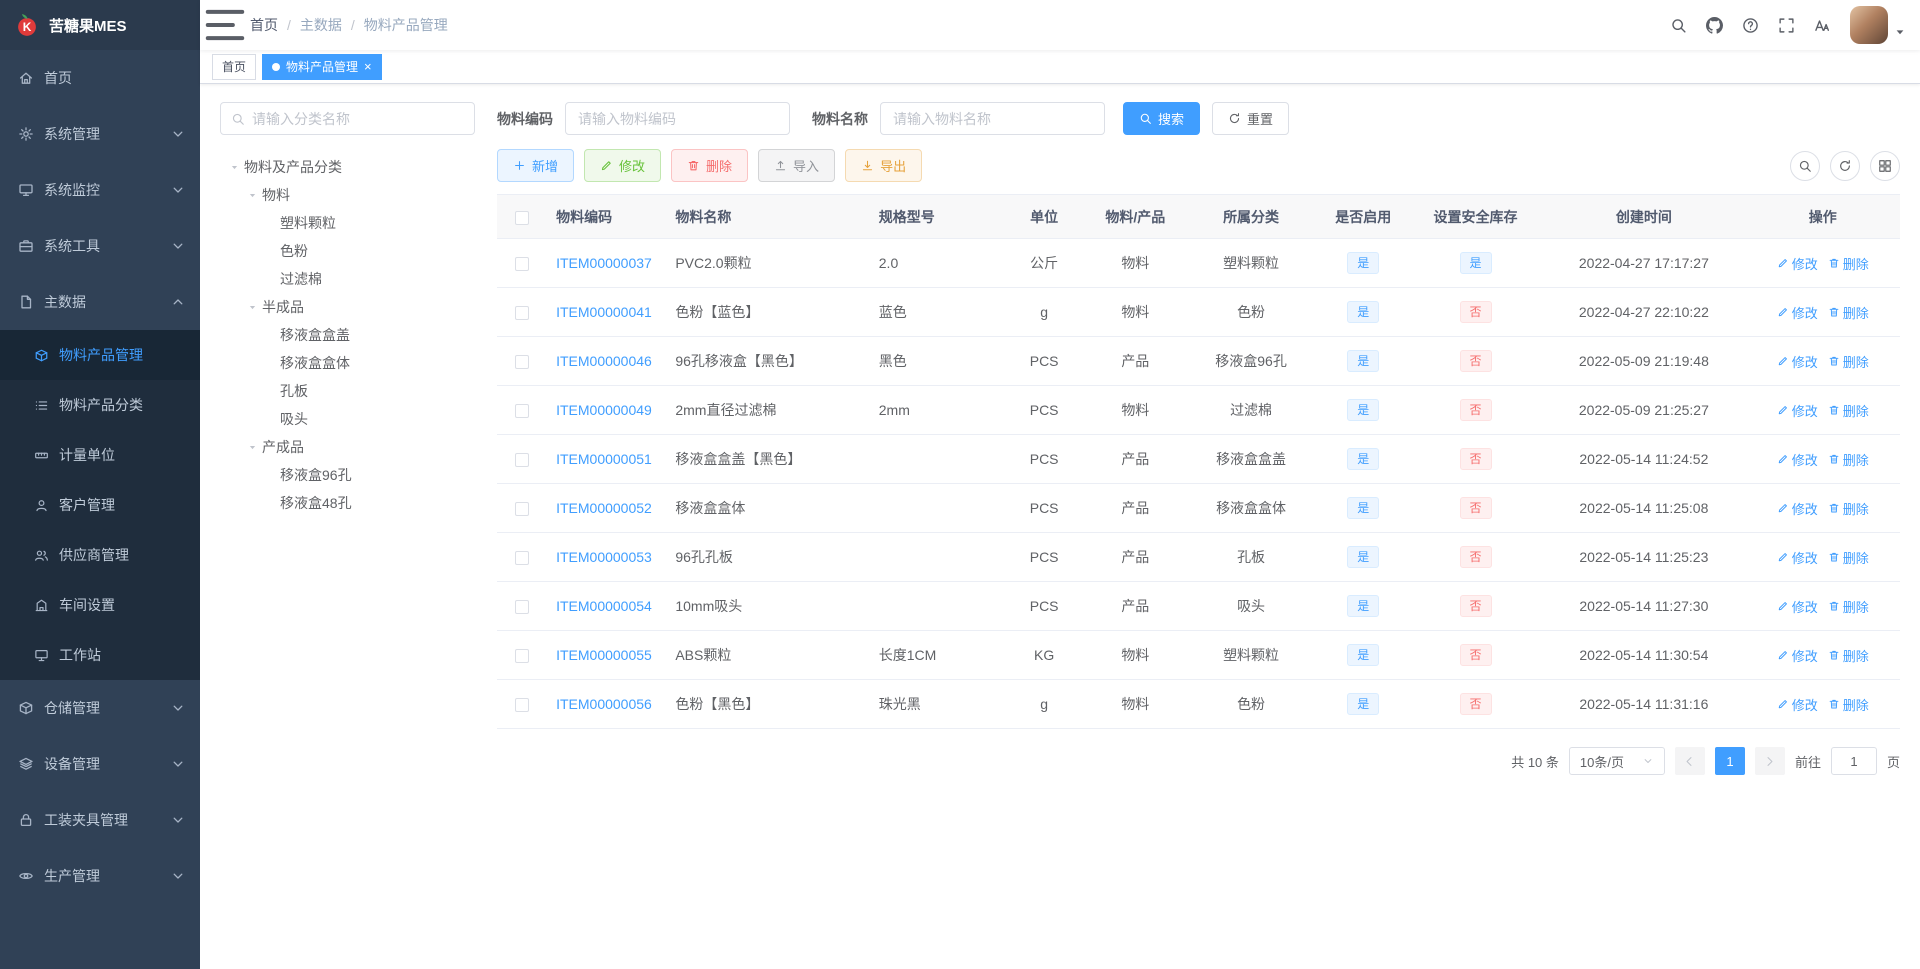  Describe the element at coordinates (322, 66) in the screenshot. I see `view-tab-material-product: 物料产品管理 ×` at that location.